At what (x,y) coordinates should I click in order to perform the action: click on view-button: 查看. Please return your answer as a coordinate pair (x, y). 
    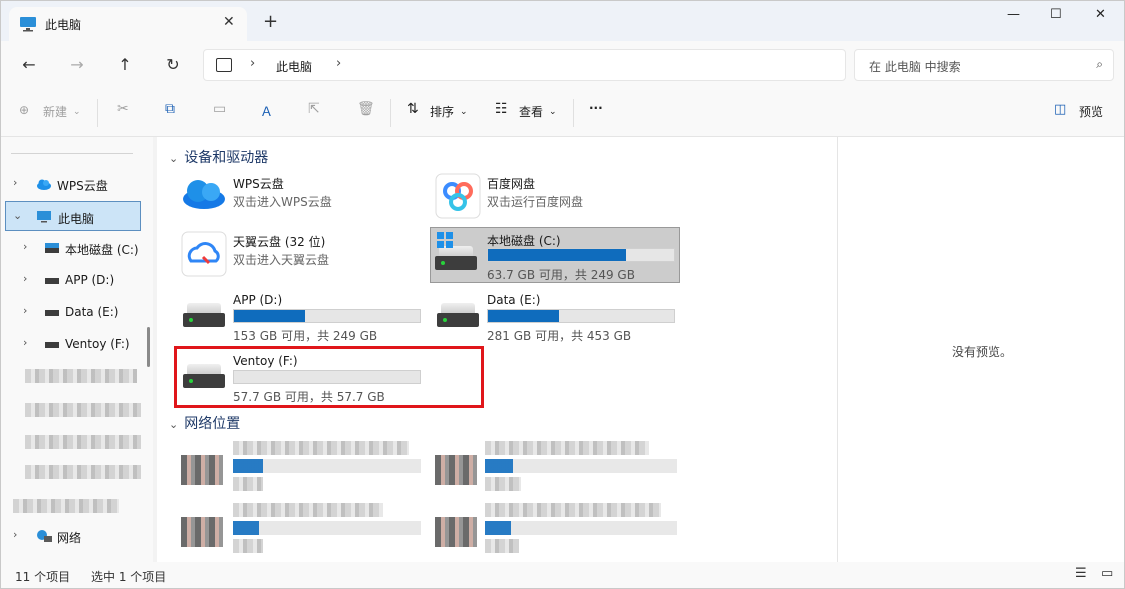
    Looking at the image, I should click on (531, 111).